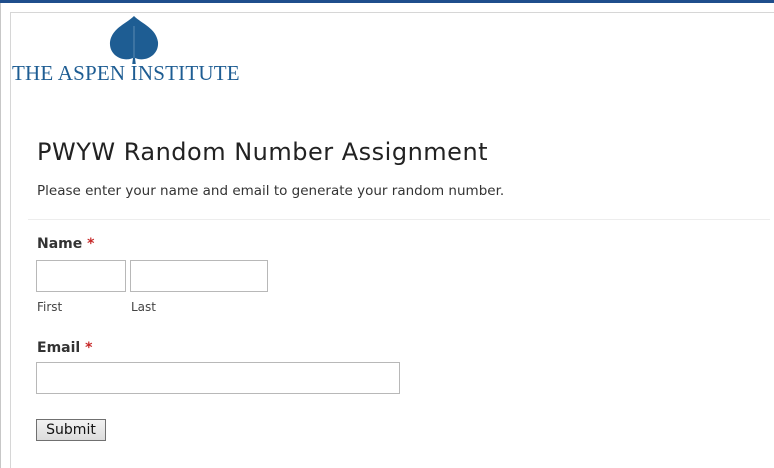 The image size is (774, 468). What do you see at coordinates (263, 152) in the screenshot?
I see `form-title: PWYW Random Number Assignment` at bounding box center [263, 152].